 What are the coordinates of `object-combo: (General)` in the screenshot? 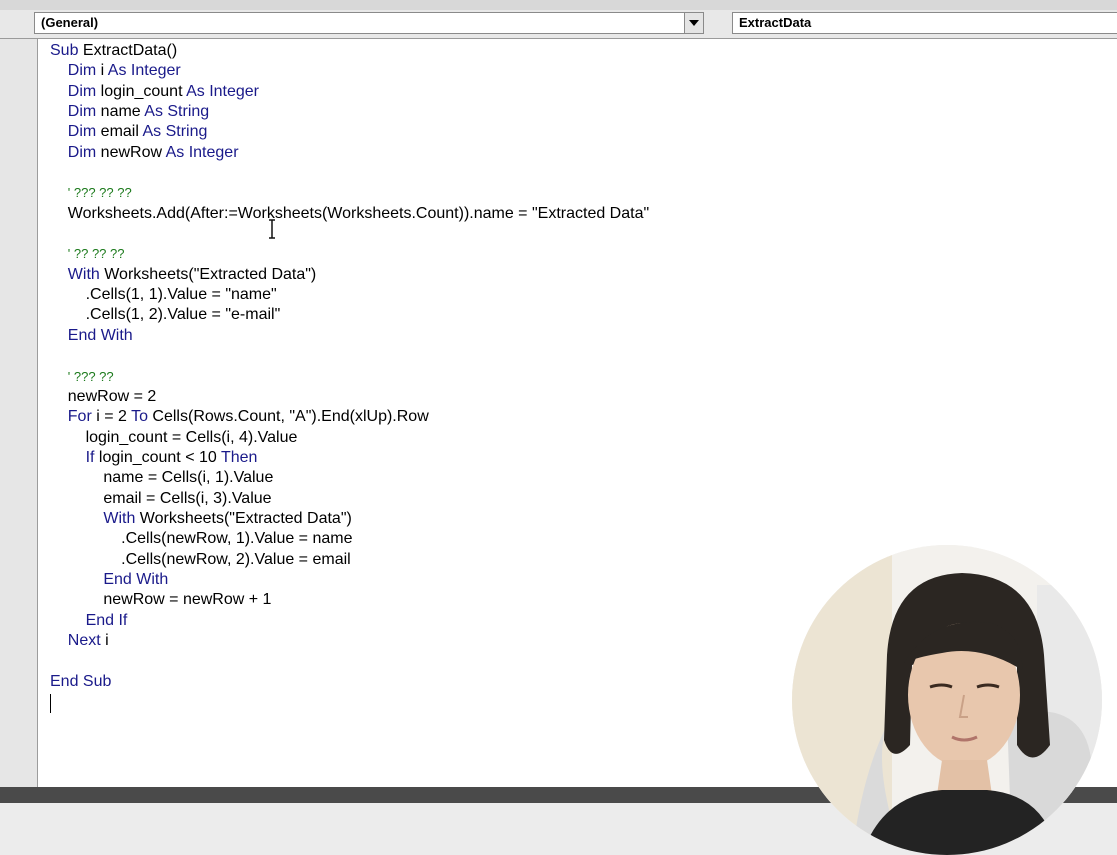 It's located at (369, 23).